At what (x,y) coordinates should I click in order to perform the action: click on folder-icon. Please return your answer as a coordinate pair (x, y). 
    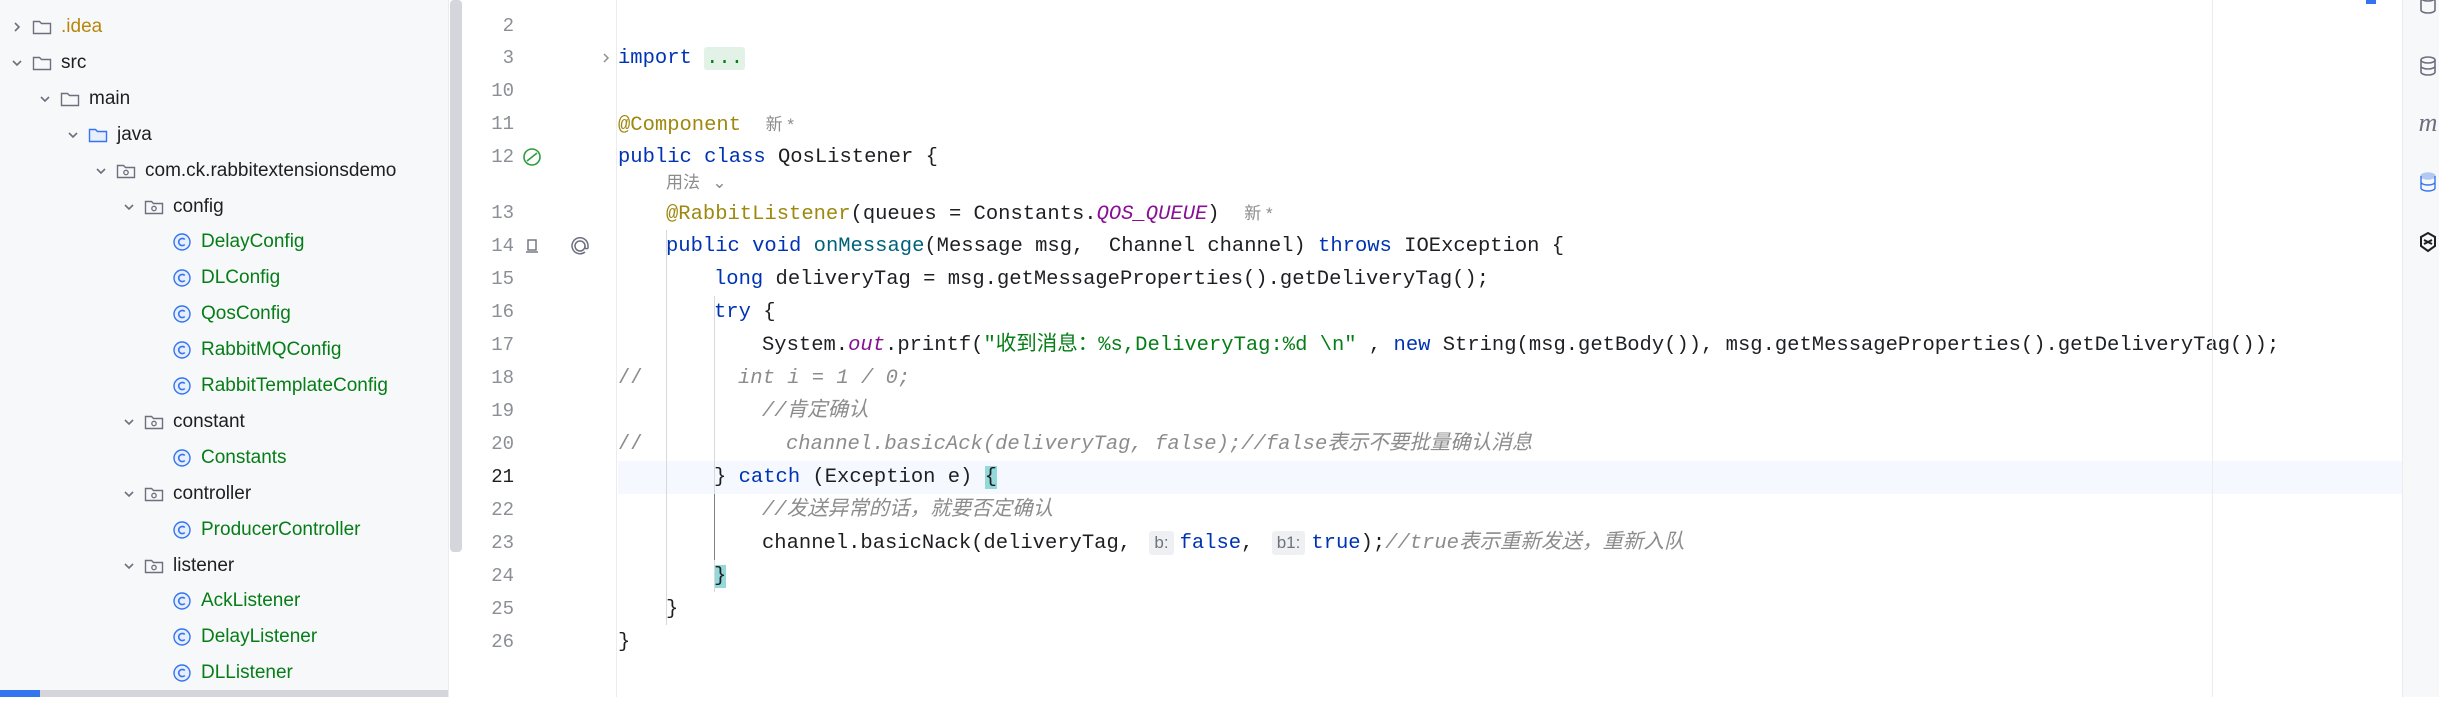
    Looking at the image, I should click on (42, 63).